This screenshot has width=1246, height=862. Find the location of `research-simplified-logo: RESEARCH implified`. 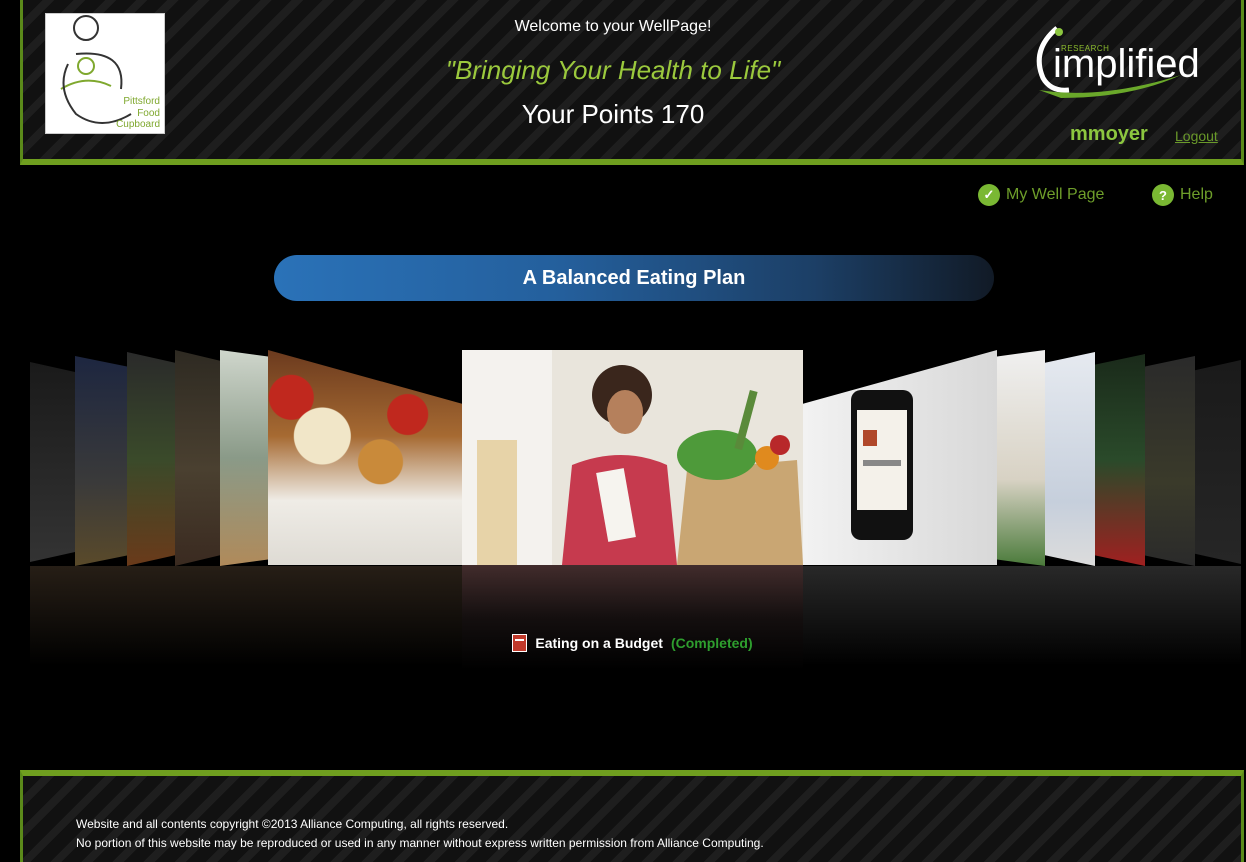

research-simplified-logo: RESEARCH implified is located at coordinates (1121, 60).